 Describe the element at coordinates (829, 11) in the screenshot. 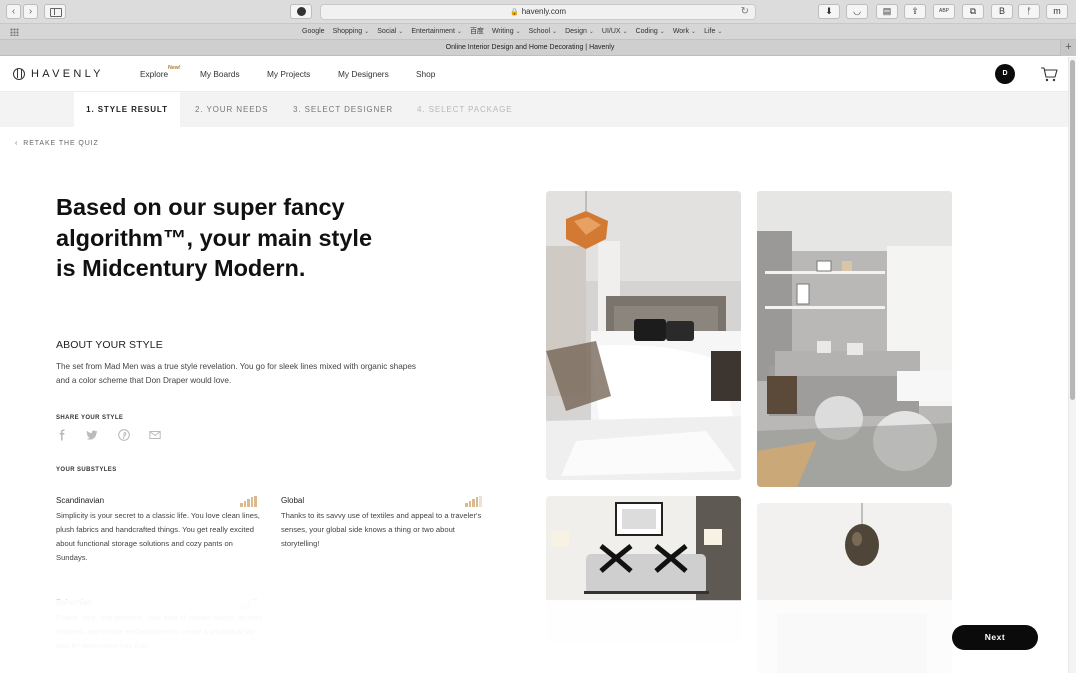

I see `download-icon: ⬇` at that location.